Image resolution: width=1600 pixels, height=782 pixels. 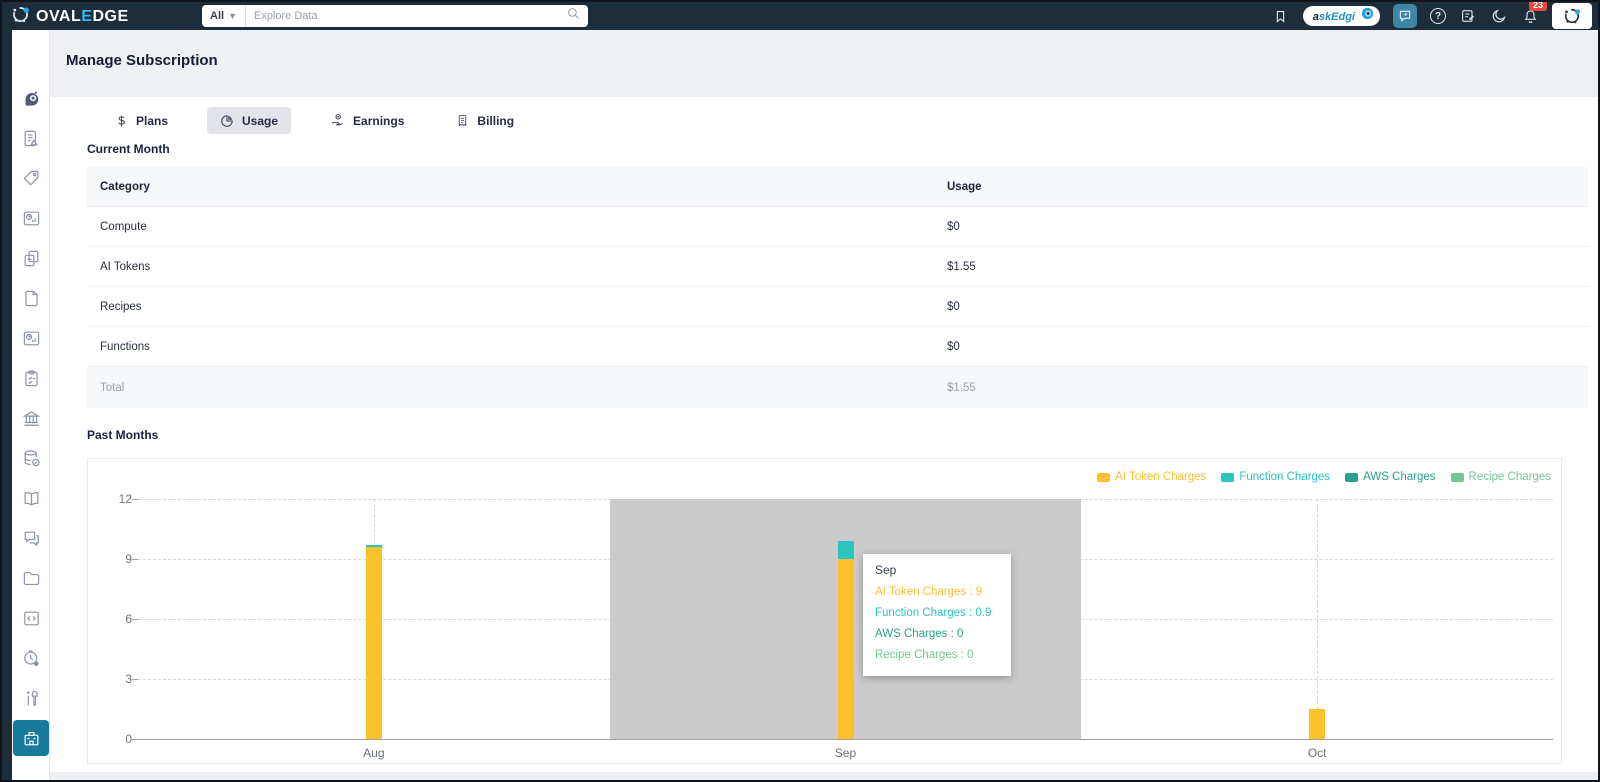 What do you see at coordinates (374, 753) in the screenshot?
I see `x-axis-label-Aug: Aug` at bounding box center [374, 753].